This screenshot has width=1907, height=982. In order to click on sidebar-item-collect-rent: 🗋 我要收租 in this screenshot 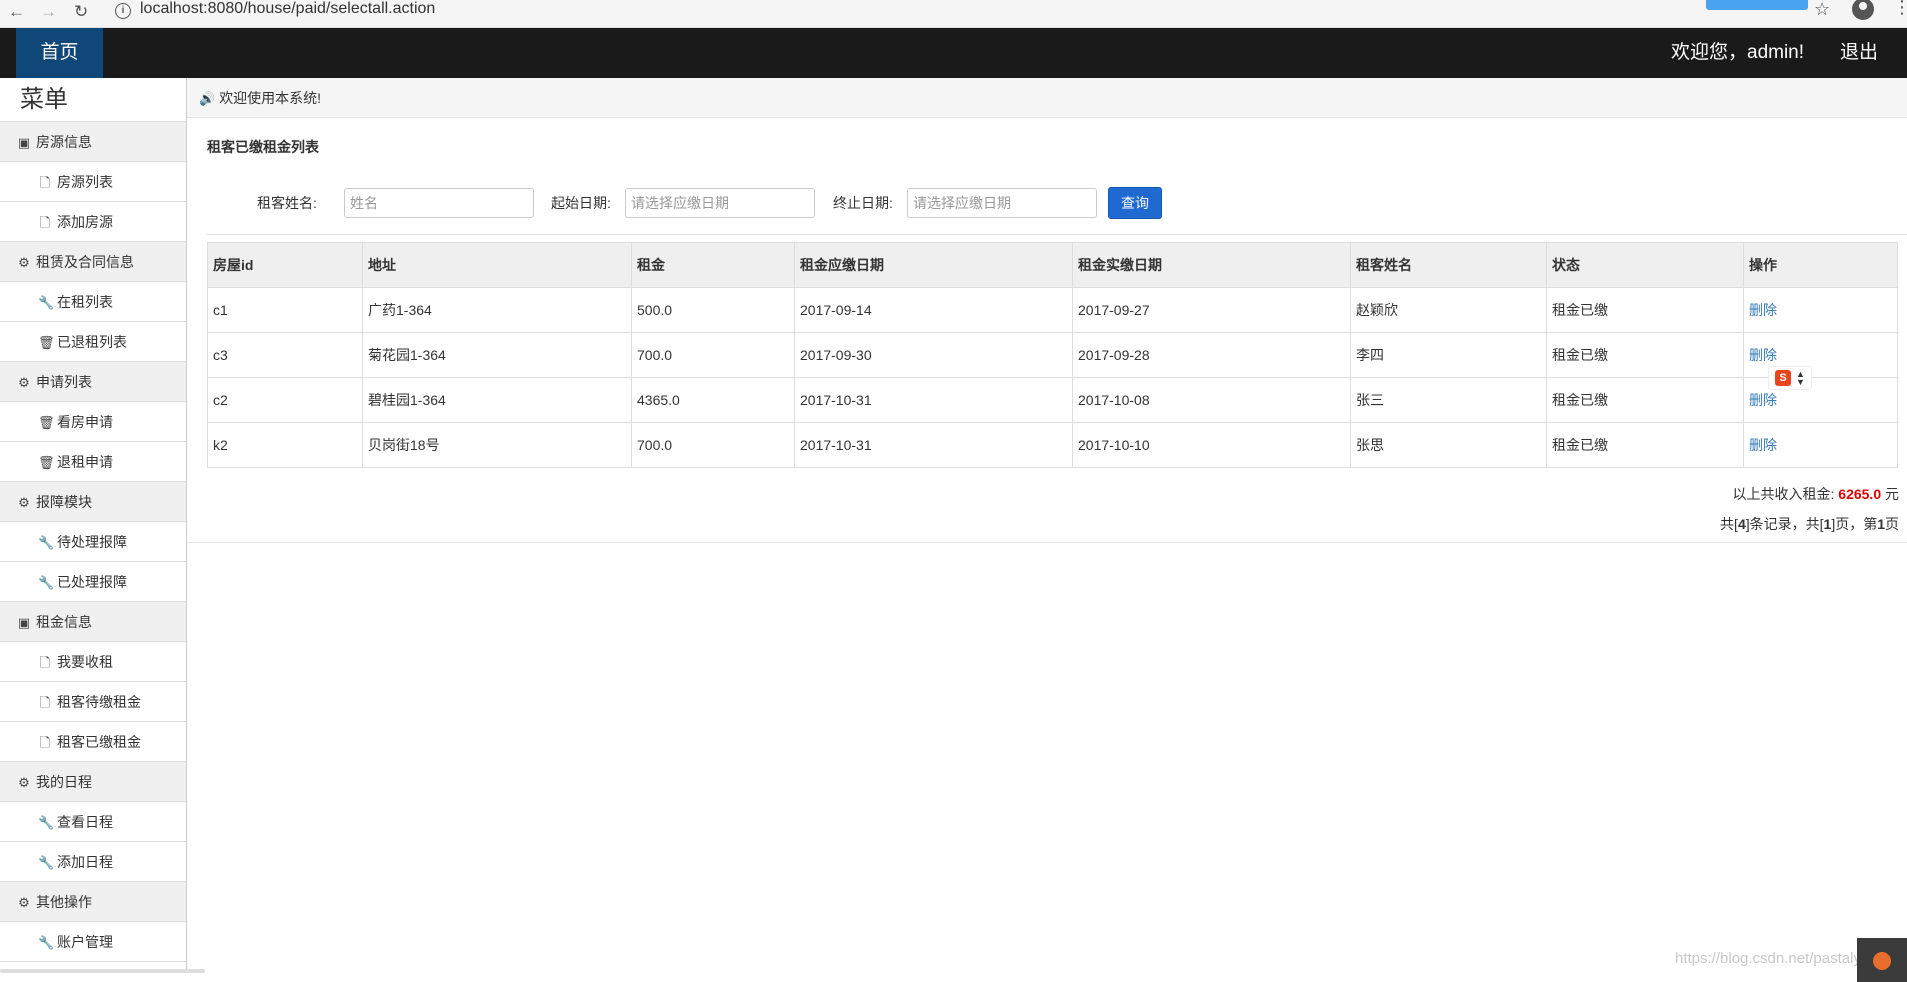, I will do `click(93, 662)`.